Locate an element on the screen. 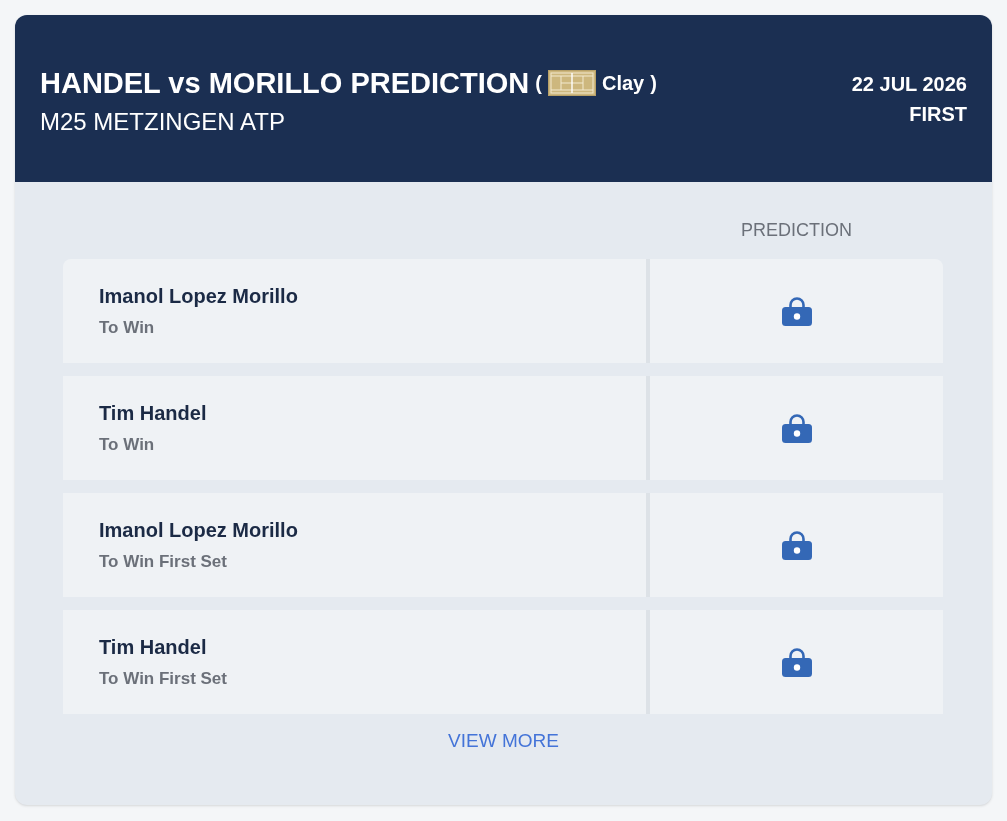 The image size is (1007, 821). match-date: 22 JUL 2026 is located at coordinates (909, 84).